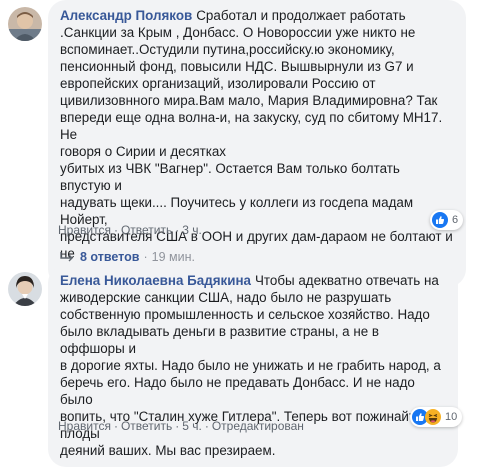 The image size is (499, 467). I want to click on haha-reaction-icon, so click(433, 417).